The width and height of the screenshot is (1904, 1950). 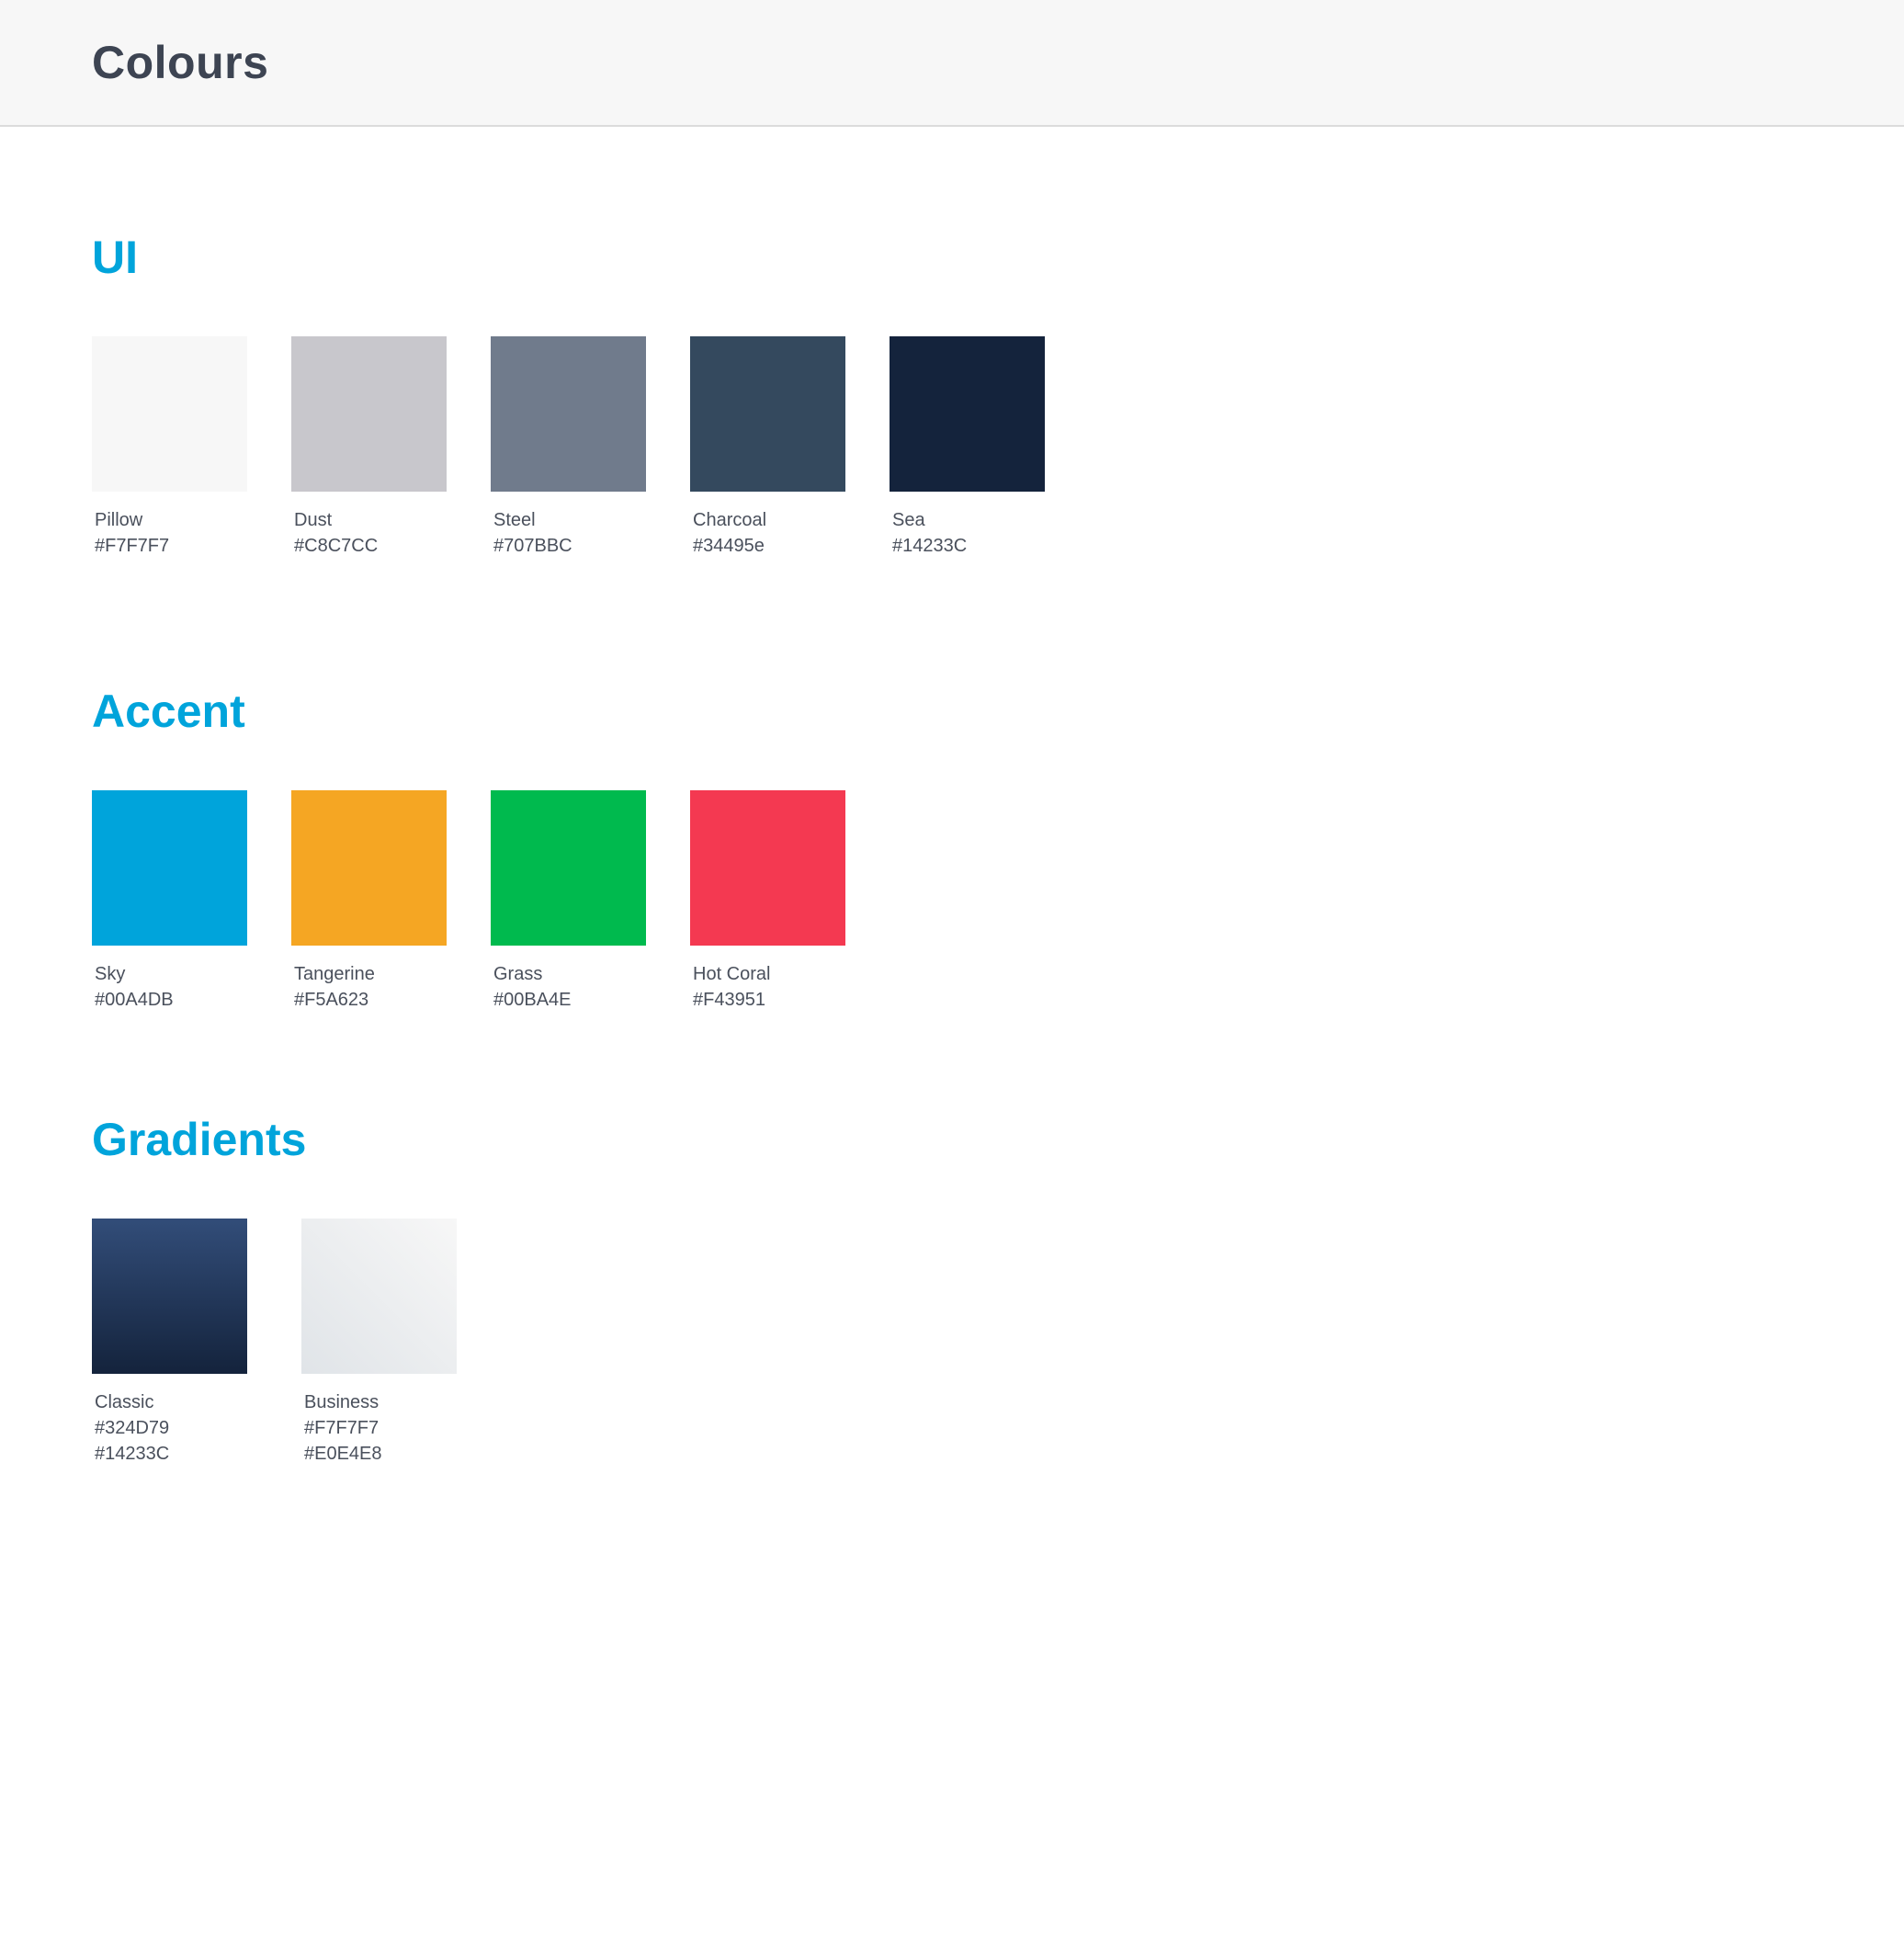 What do you see at coordinates (729, 546) in the screenshot?
I see `swatch-hex: #34495e` at bounding box center [729, 546].